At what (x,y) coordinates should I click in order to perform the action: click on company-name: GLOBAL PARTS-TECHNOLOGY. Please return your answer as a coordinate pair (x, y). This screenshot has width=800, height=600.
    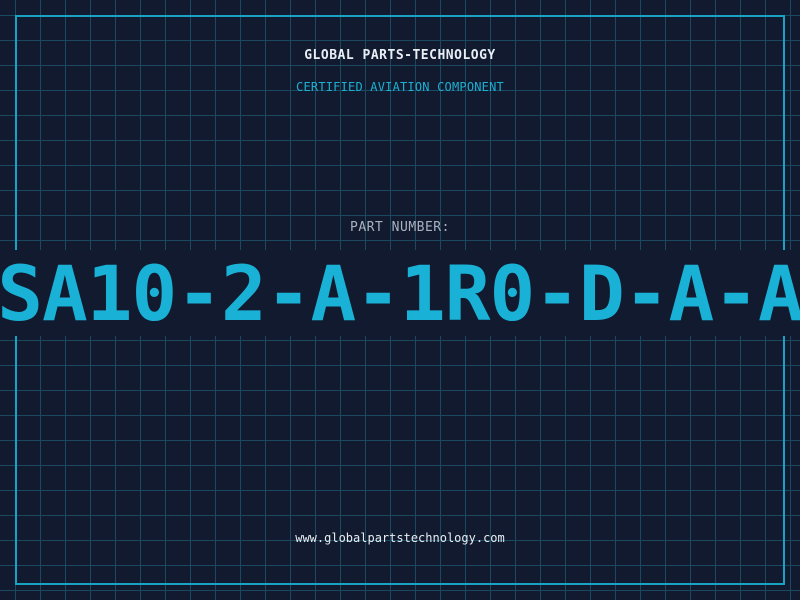
    Looking at the image, I should click on (400, 55).